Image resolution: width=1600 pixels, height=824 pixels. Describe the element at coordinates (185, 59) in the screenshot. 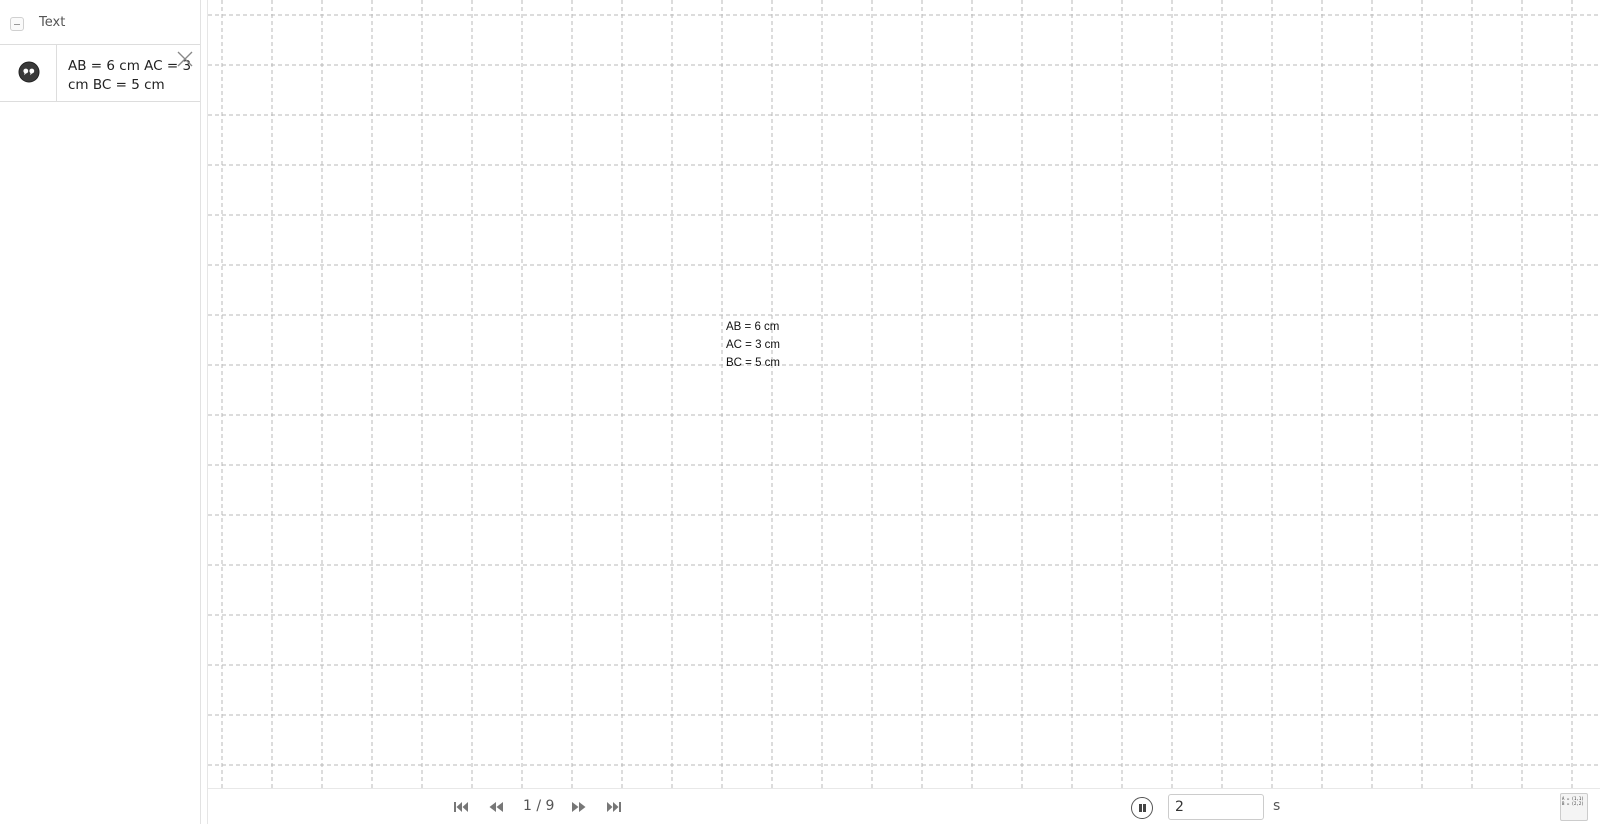

I see `close-icon` at that location.